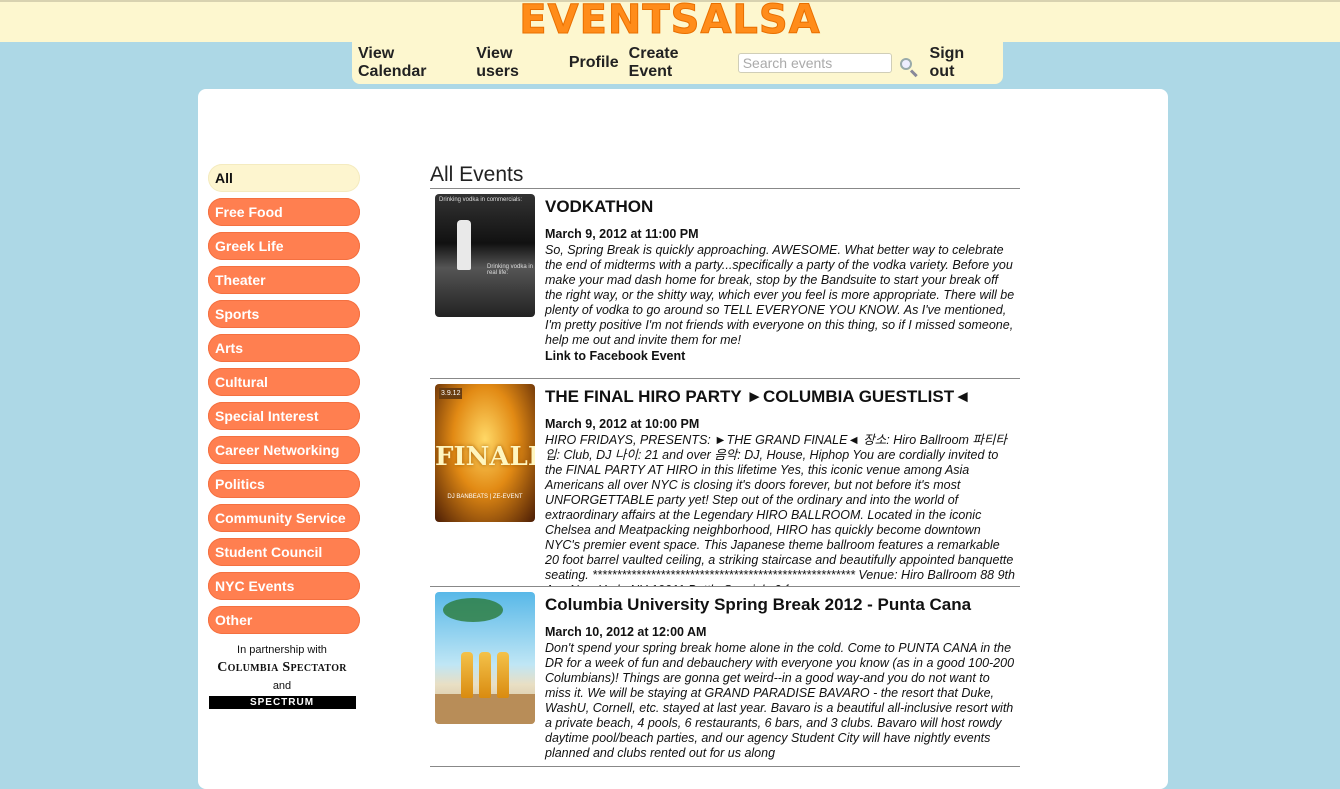  What do you see at coordinates (284, 484) in the screenshot?
I see `category-politics: Politics` at bounding box center [284, 484].